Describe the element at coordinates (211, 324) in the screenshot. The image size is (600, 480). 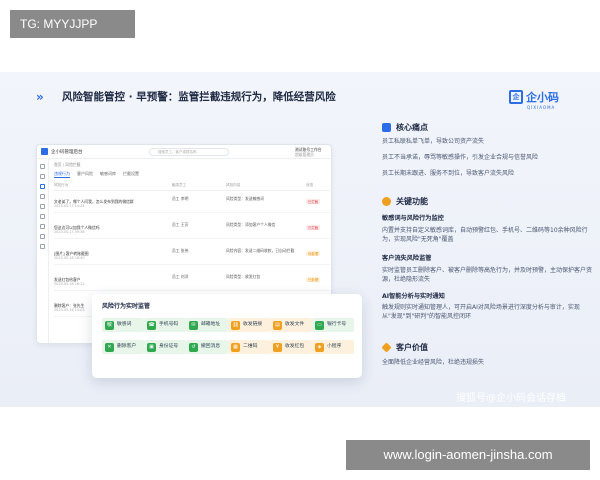
I see `risk-chip-label: 邮箱地址` at that location.